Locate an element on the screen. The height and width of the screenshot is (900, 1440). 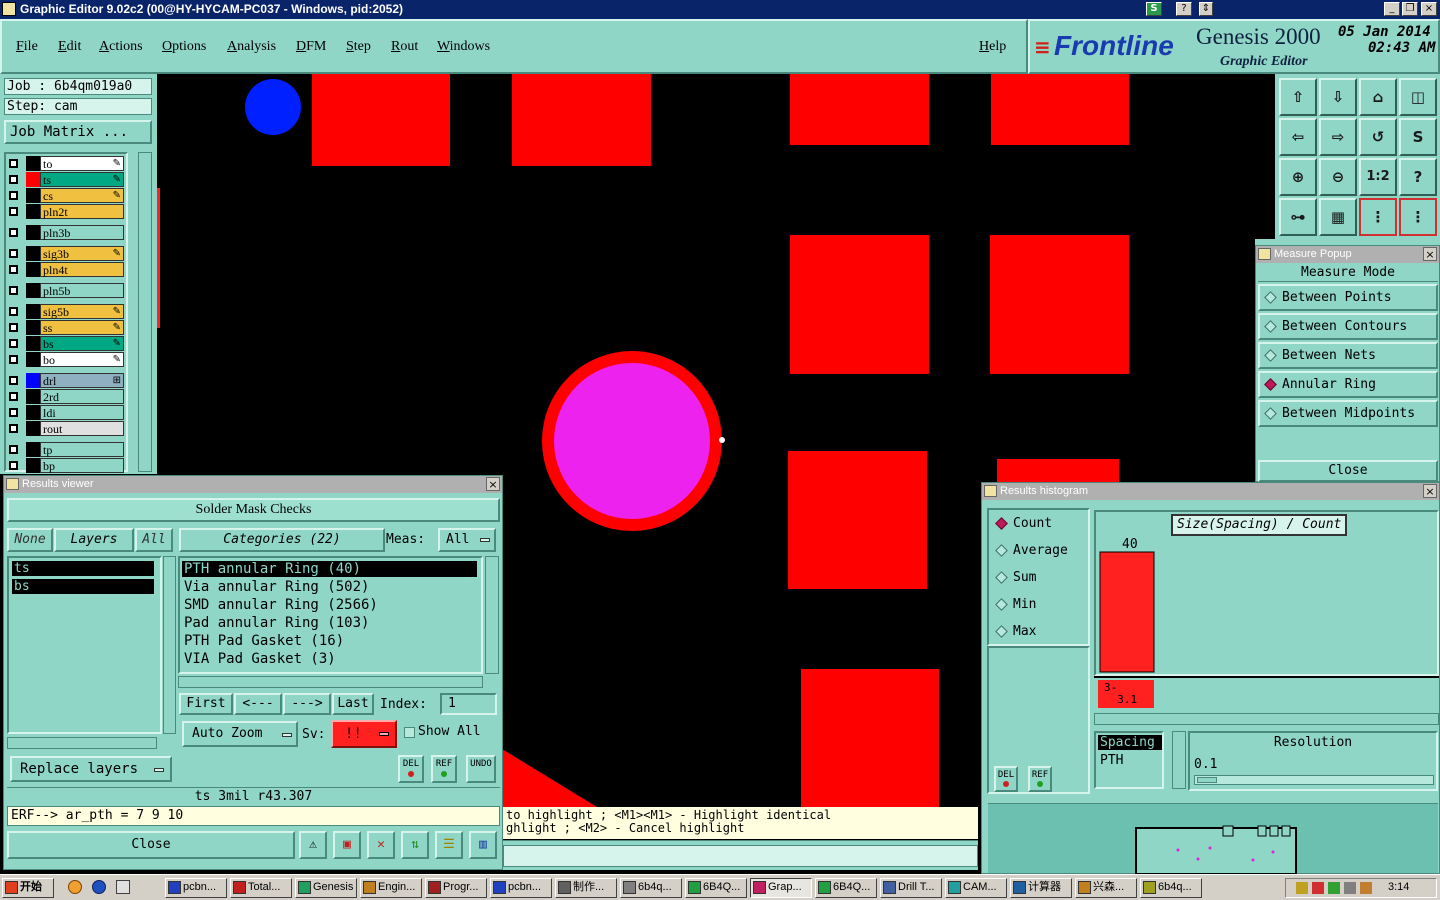
category-item: VIA Pad Gasket (3) is located at coordinates (329, 659).